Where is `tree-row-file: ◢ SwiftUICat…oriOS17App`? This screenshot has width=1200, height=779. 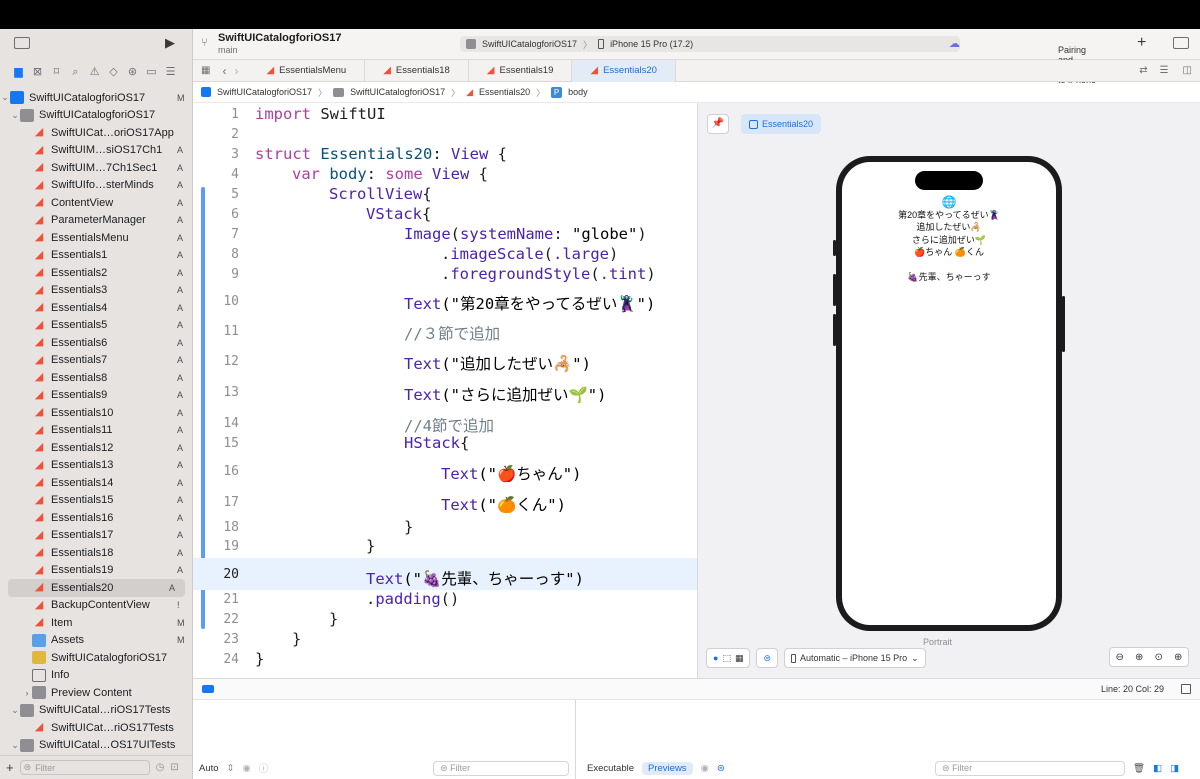 tree-row-file: ◢ SwiftUICat…oriOS17App is located at coordinates (96, 133).